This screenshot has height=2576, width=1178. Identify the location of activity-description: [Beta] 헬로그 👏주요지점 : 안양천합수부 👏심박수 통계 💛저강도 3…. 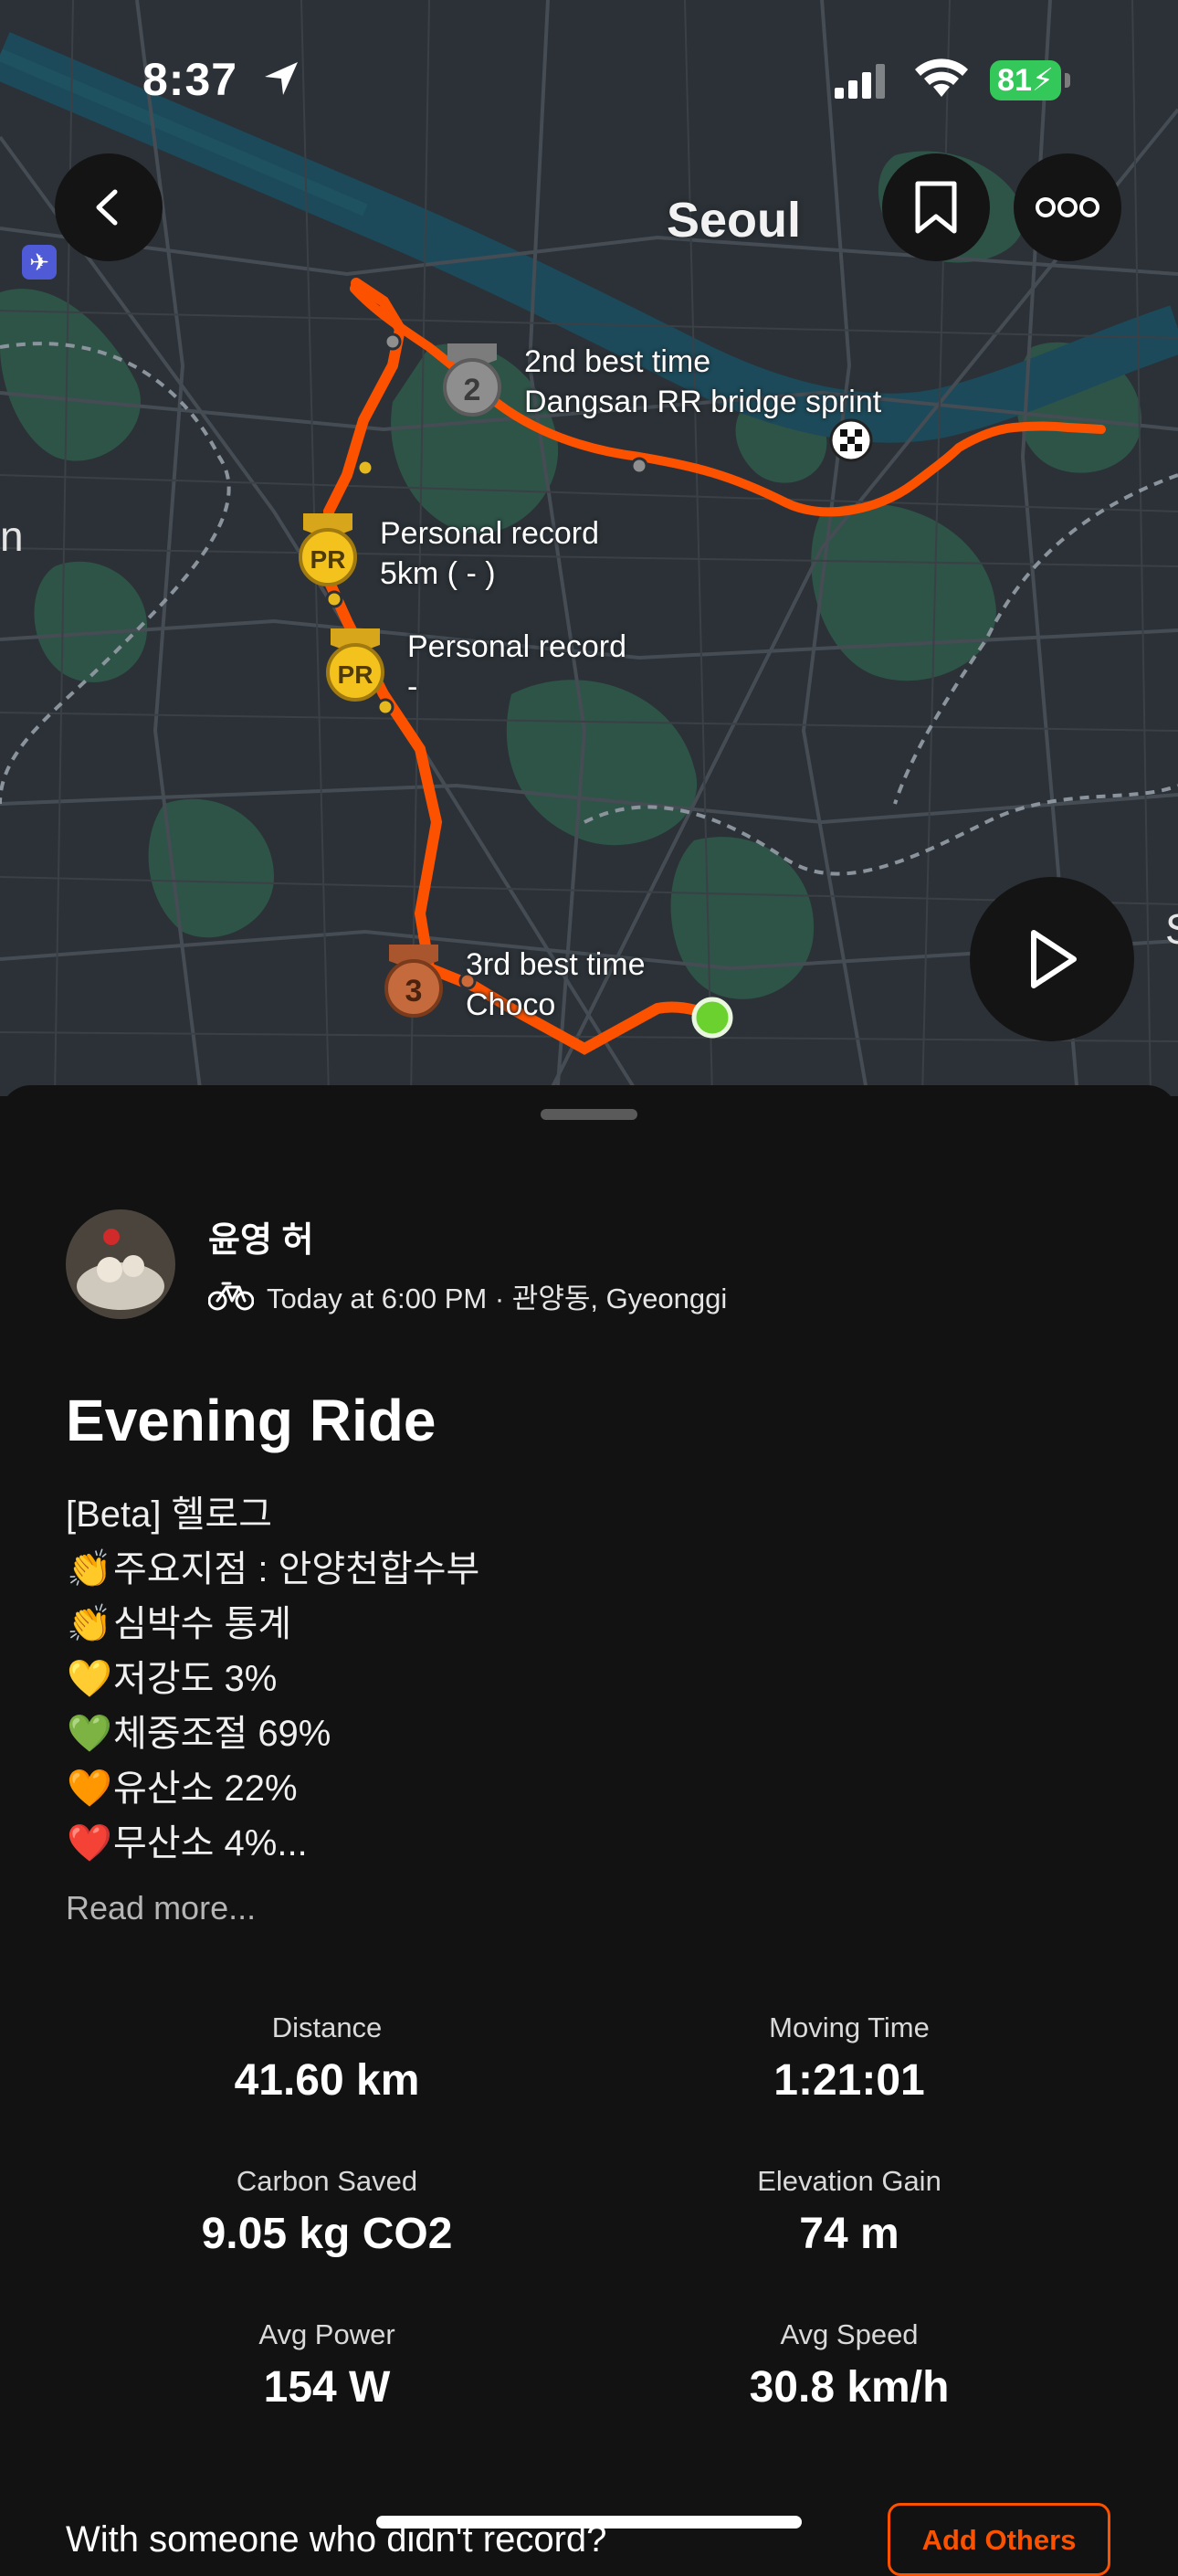
(272, 1679).